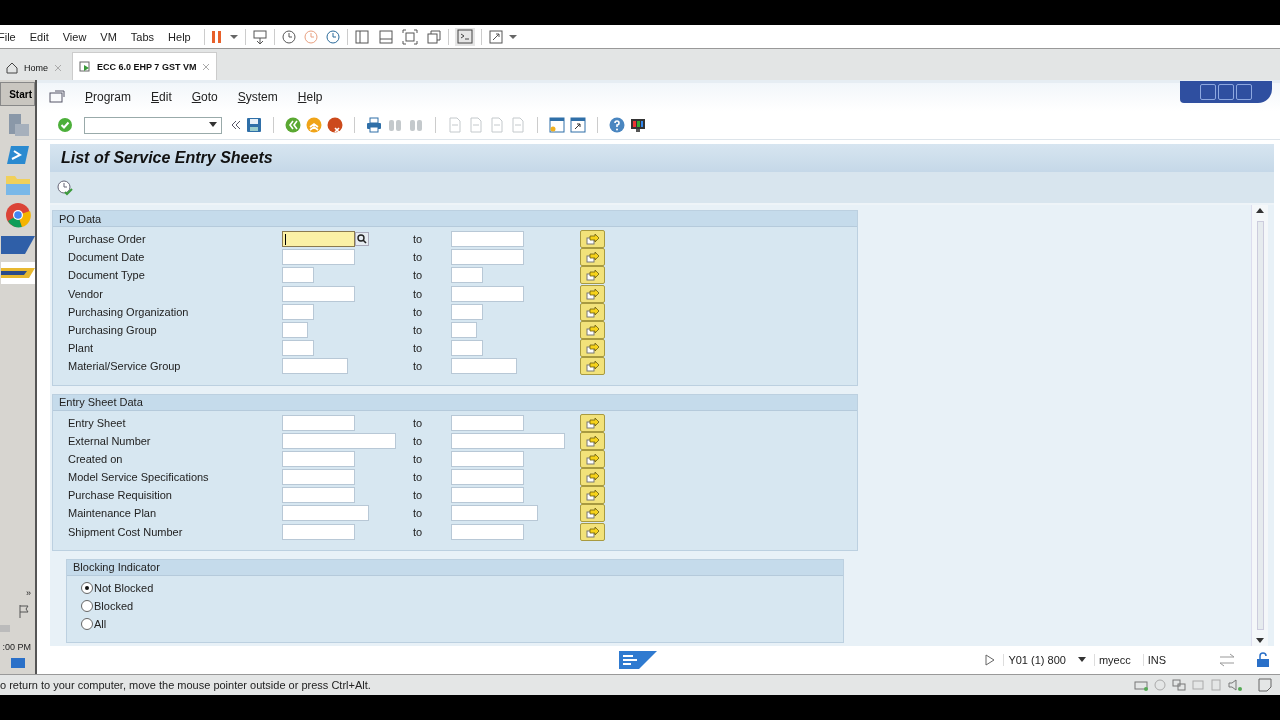 This screenshot has width=1280, height=720. I want to click on menu-icon, so click(57, 97).